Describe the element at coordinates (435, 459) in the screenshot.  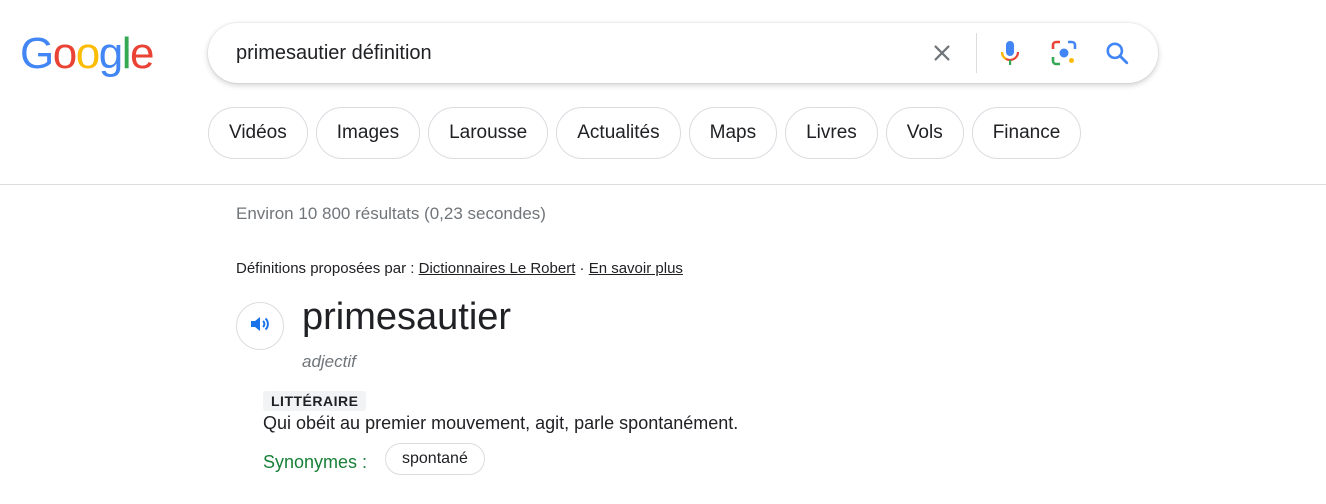
I see `synonym-chip: spontané` at that location.